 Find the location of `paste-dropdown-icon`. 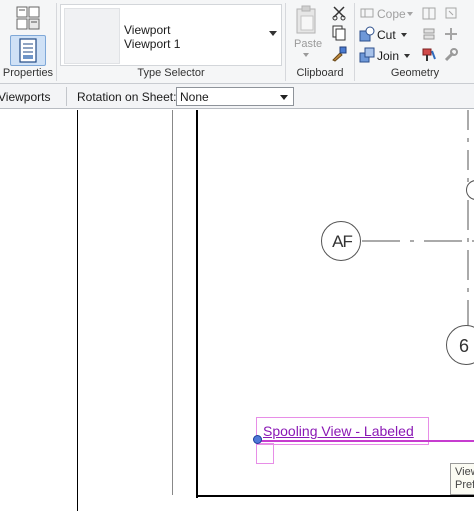

paste-dropdown-icon is located at coordinates (306, 55).